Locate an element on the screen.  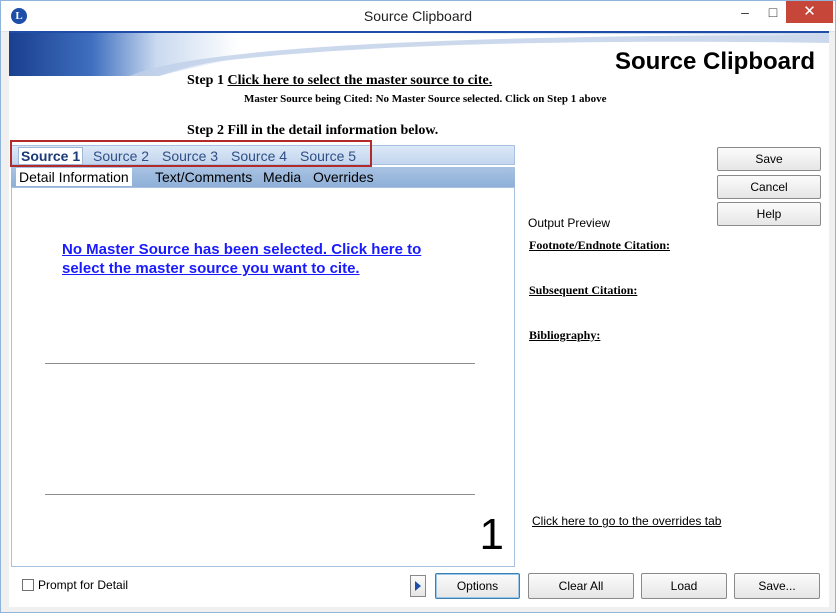
overrides-tab-link: Click here to go to the overrides tab is located at coordinates (626, 521).